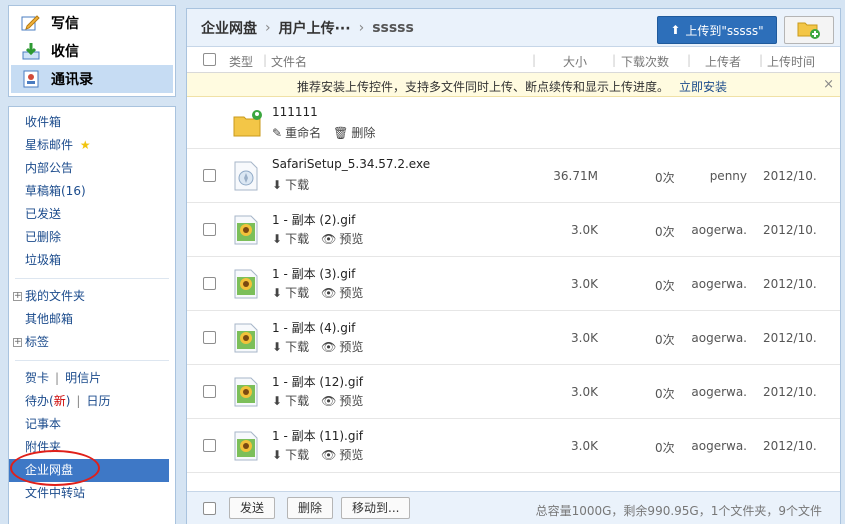  Describe the element at coordinates (295, 112) in the screenshot. I see `folder-name: 111111` at that location.